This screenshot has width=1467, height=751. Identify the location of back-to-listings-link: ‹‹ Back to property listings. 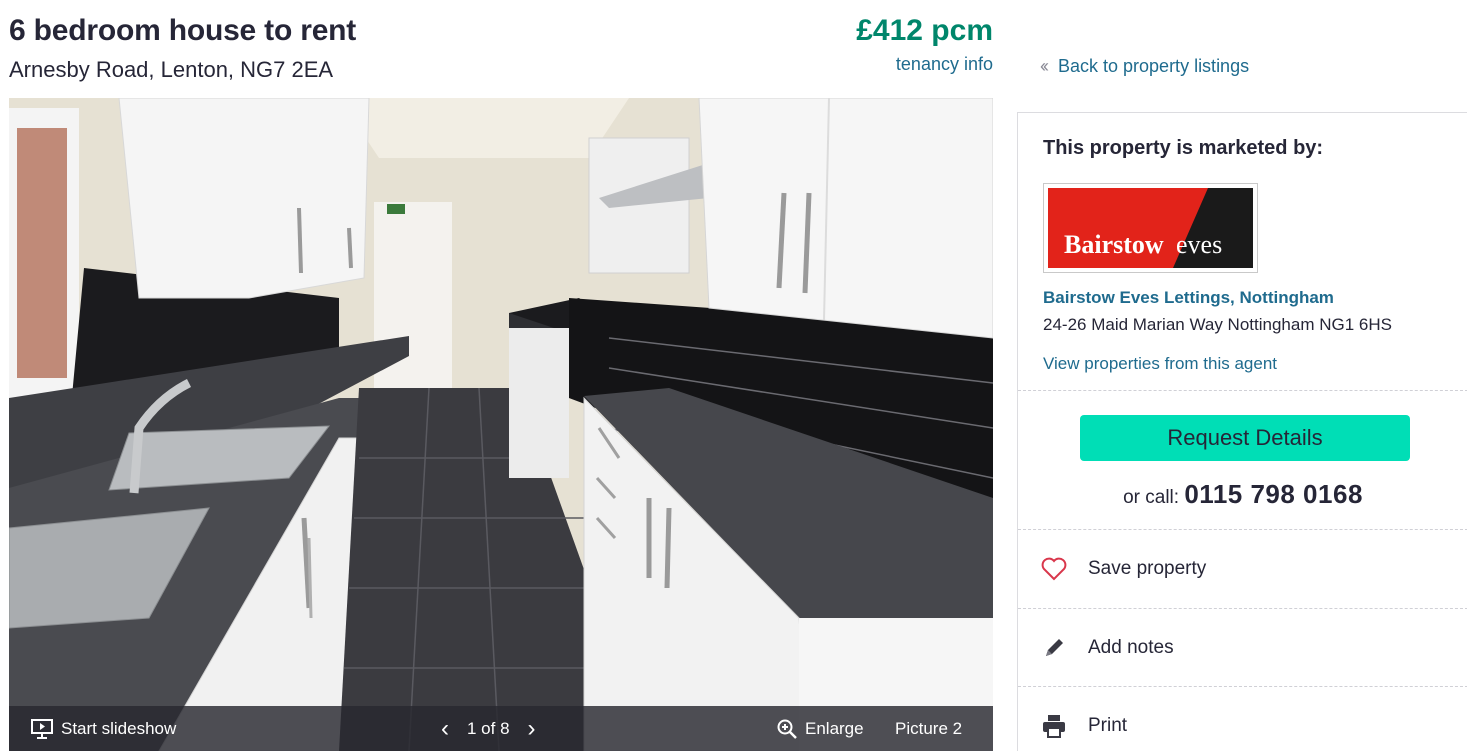
(1144, 66).